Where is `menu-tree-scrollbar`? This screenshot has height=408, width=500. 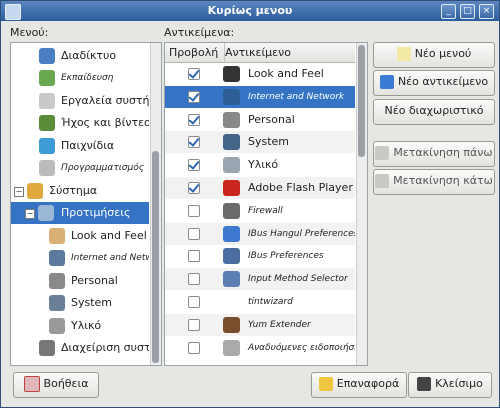
menu-tree-scrollbar is located at coordinates (155, 204).